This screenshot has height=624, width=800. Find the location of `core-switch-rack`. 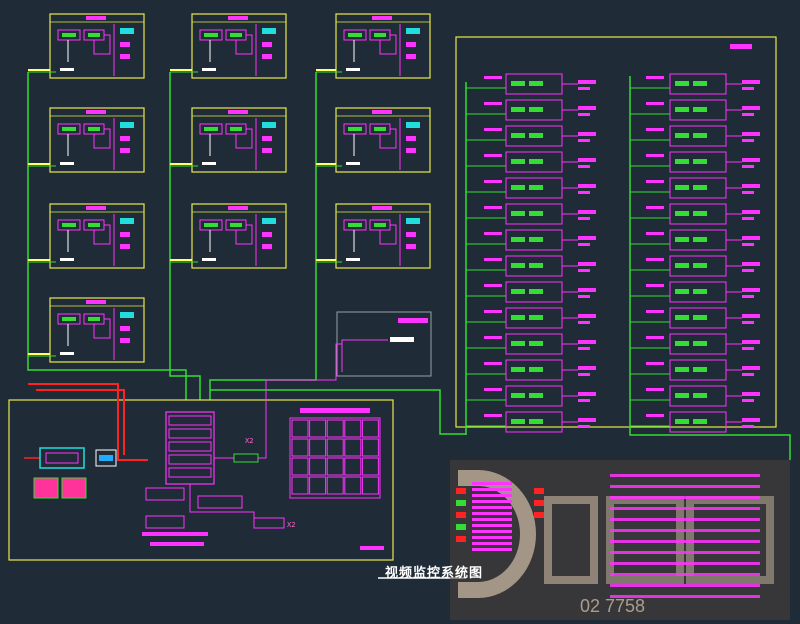

core-switch-rack is located at coordinates (190, 448).